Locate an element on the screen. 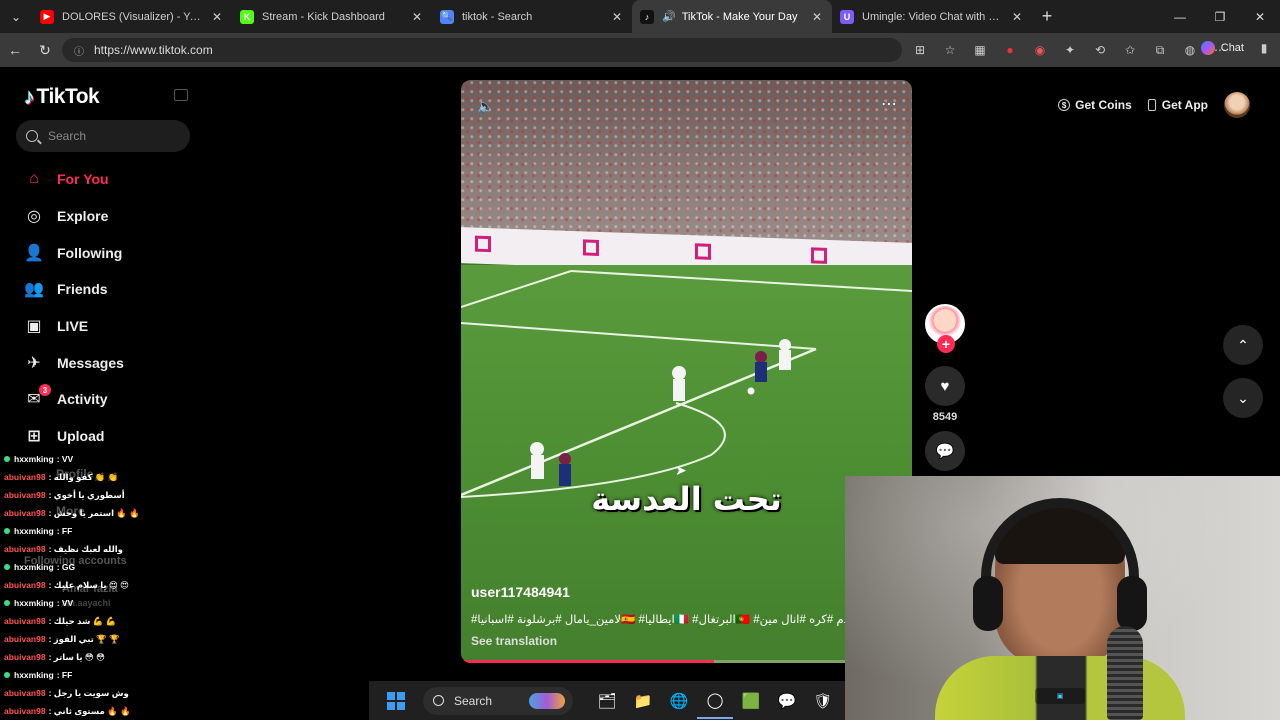 The width and height of the screenshot is (1280, 720). ball is located at coordinates (751, 391).